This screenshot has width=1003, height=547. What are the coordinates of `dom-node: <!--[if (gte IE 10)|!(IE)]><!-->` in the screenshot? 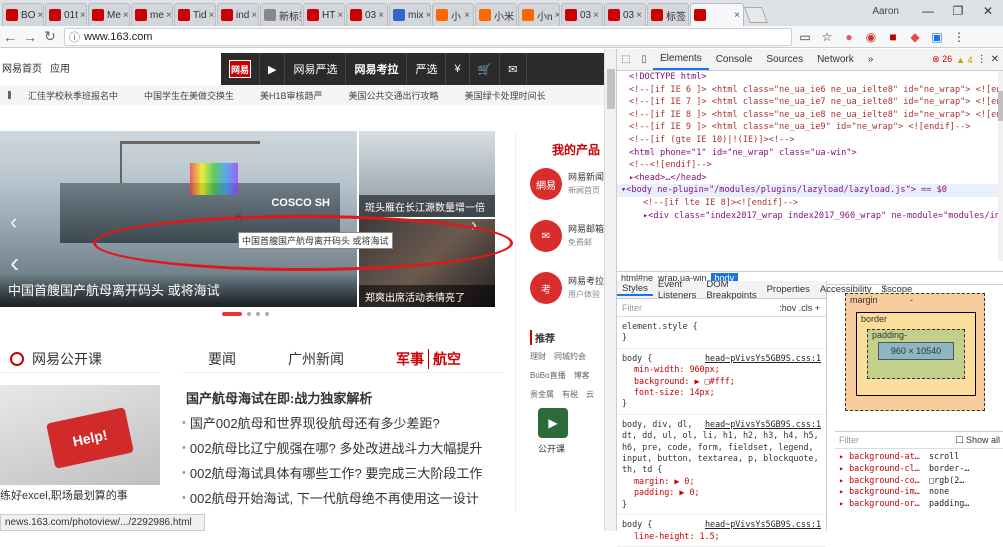 It's located at (816, 140).